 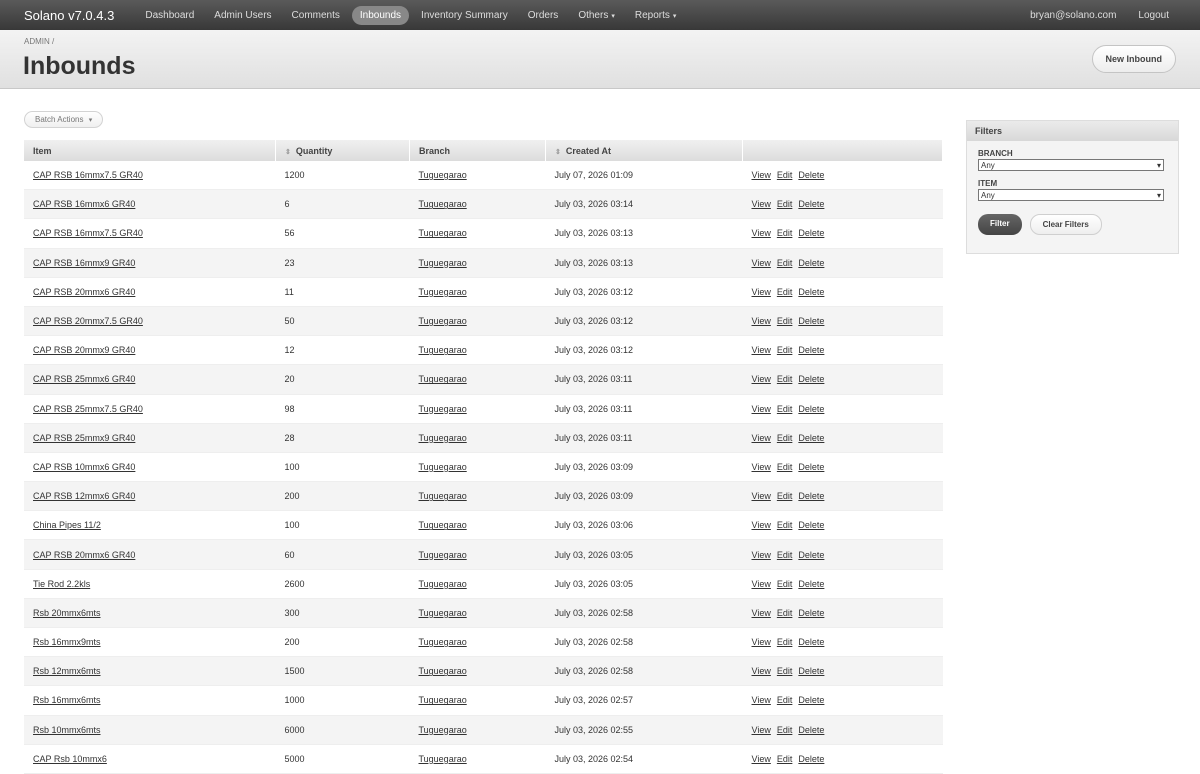 I want to click on nav-item-inbounds: Inbounds, so click(x=380, y=15).